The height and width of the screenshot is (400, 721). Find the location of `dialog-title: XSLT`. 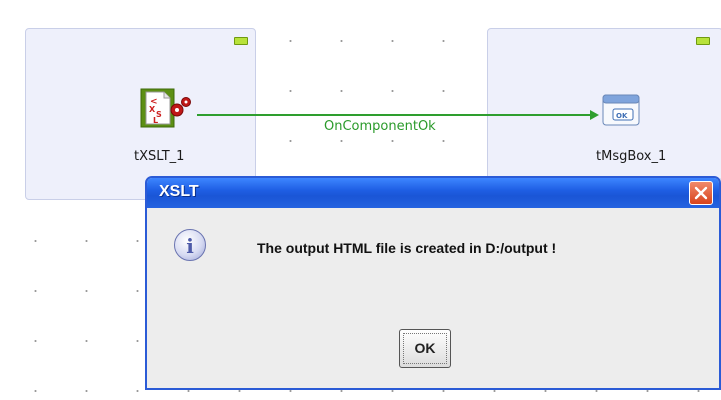

dialog-title: XSLT is located at coordinates (179, 191).